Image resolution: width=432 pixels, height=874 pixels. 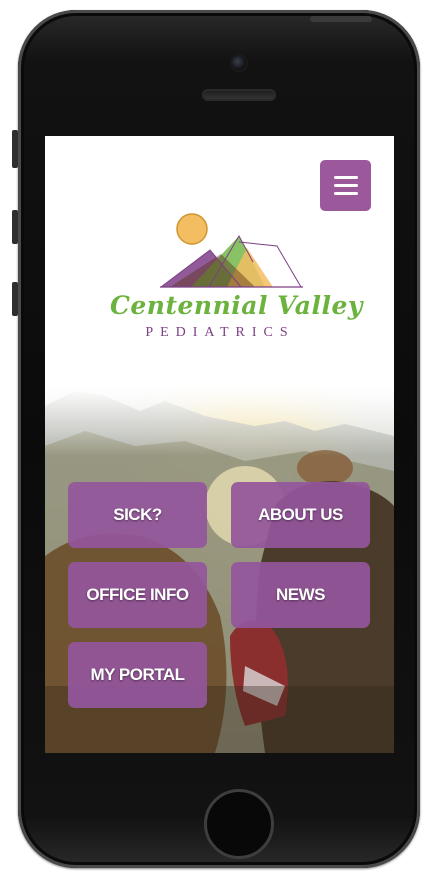 What do you see at coordinates (219, 421) in the screenshot?
I see `hero-fade` at bounding box center [219, 421].